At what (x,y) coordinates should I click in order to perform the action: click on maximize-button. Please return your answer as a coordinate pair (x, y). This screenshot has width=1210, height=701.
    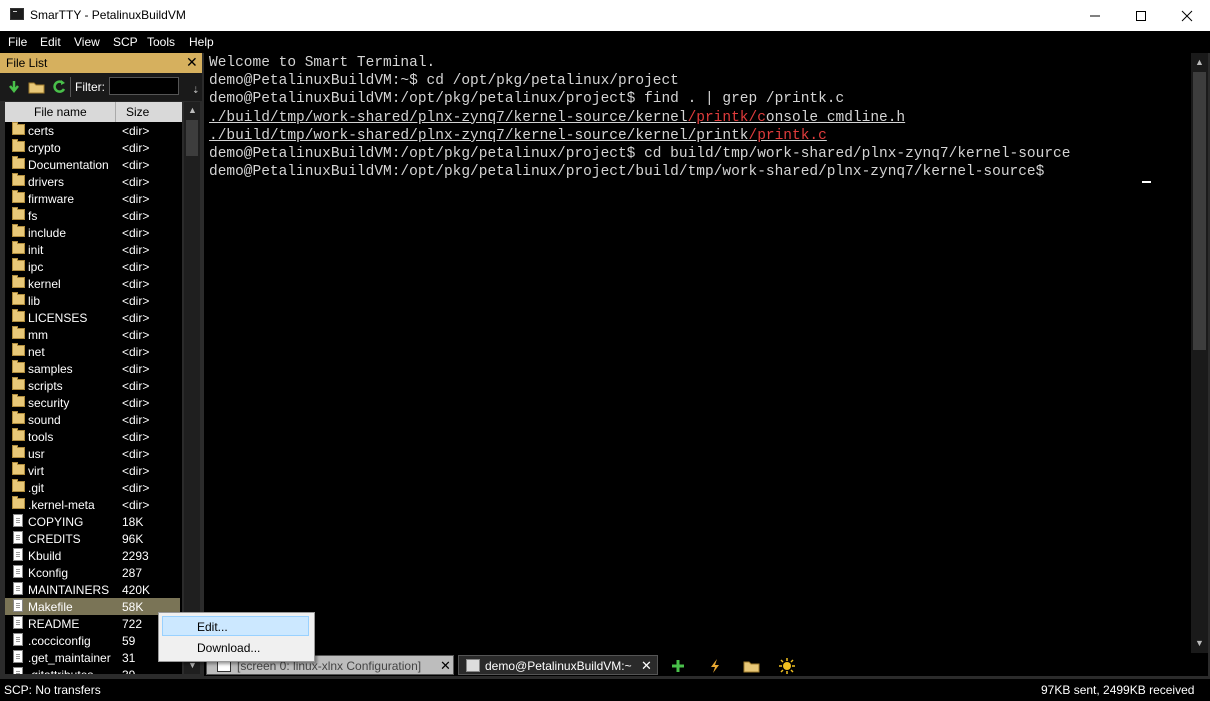
    Looking at the image, I should click on (1141, 15).